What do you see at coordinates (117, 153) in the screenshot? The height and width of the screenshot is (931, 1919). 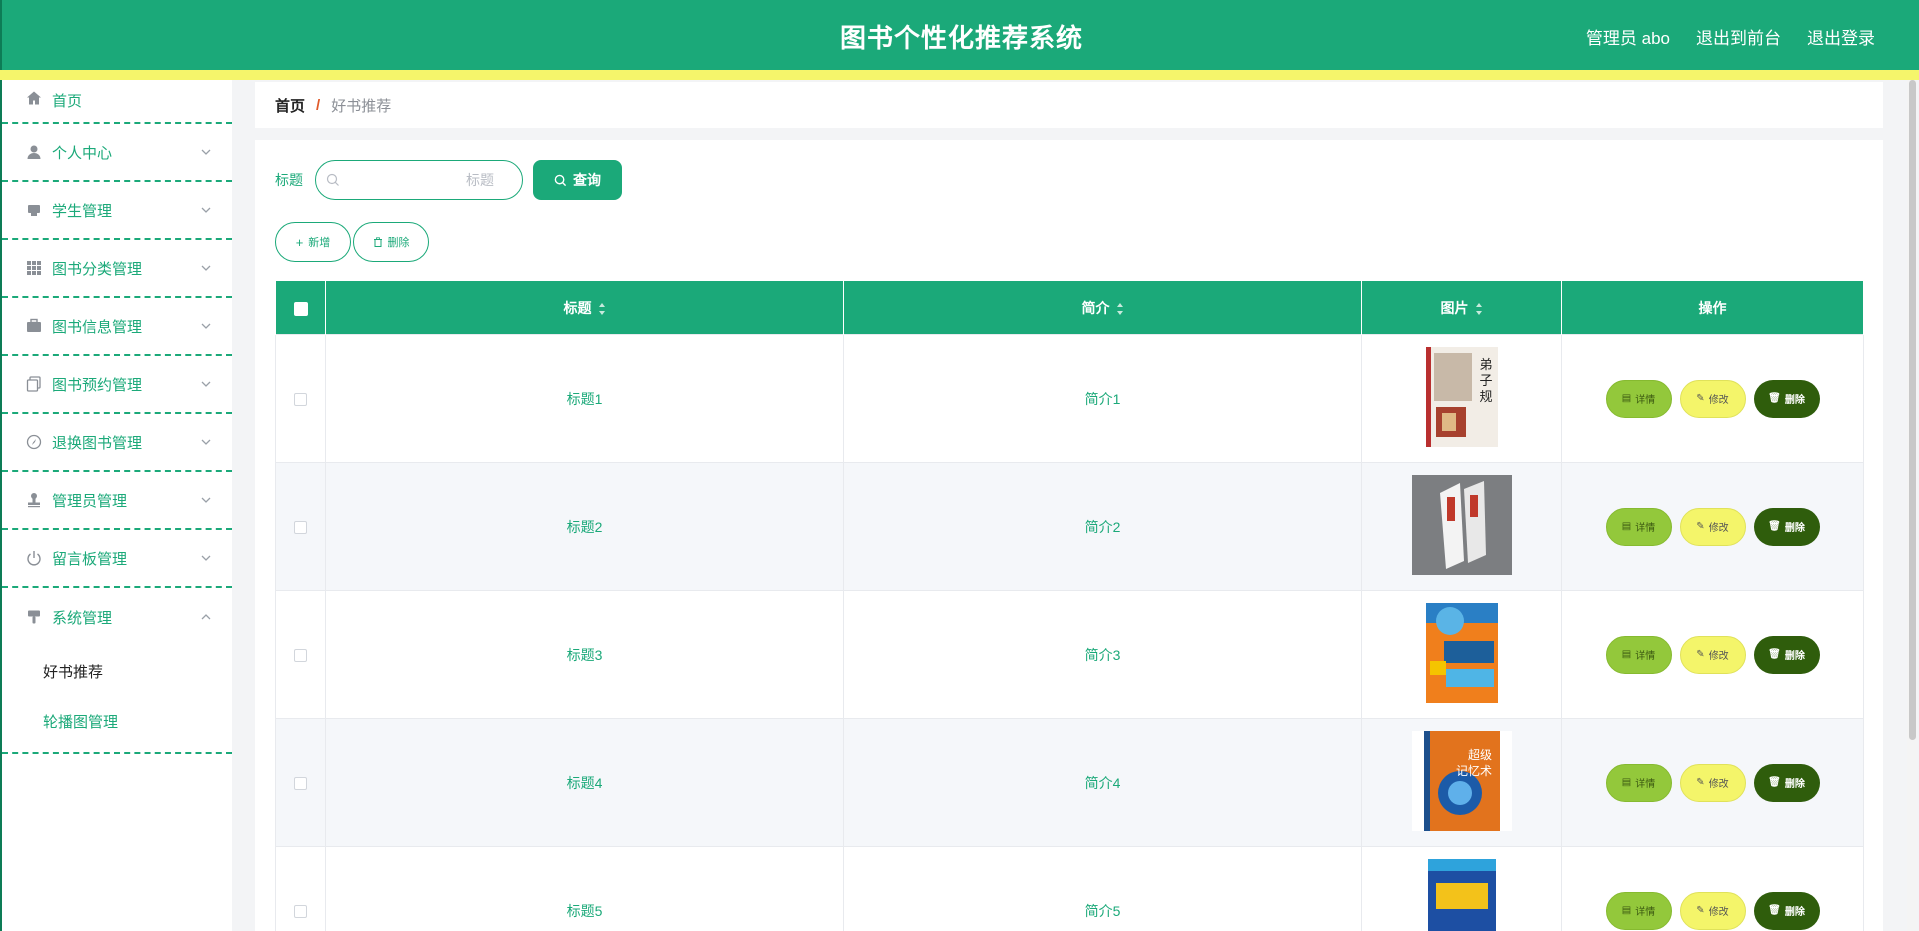 I see `sidebar-item-personal-center: 个人中心` at bounding box center [117, 153].